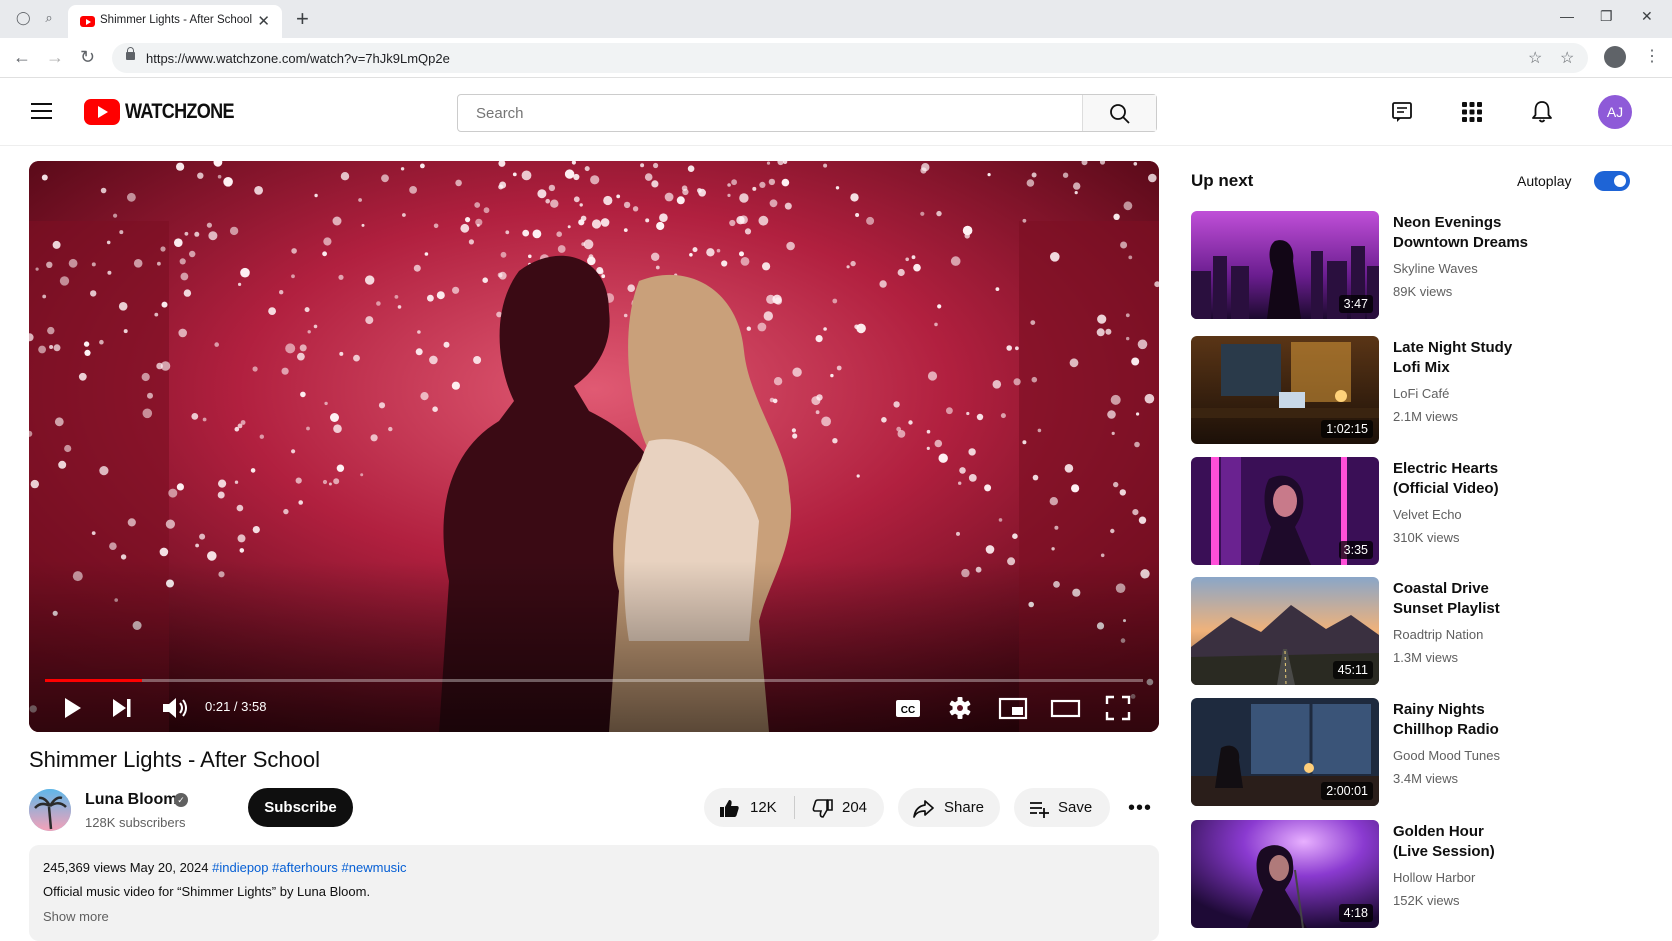  I want to click on video-thumbnail: 1:02:15, so click(1285, 390).